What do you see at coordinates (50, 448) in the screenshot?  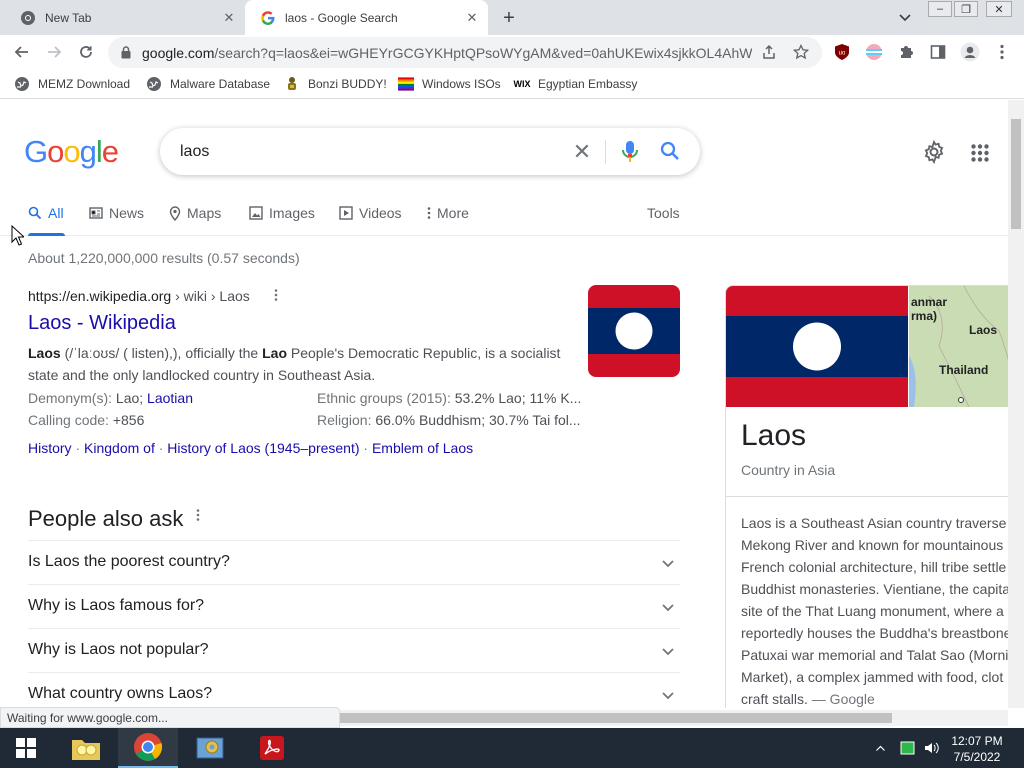 I see `sitelink: History` at bounding box center [50, 448].